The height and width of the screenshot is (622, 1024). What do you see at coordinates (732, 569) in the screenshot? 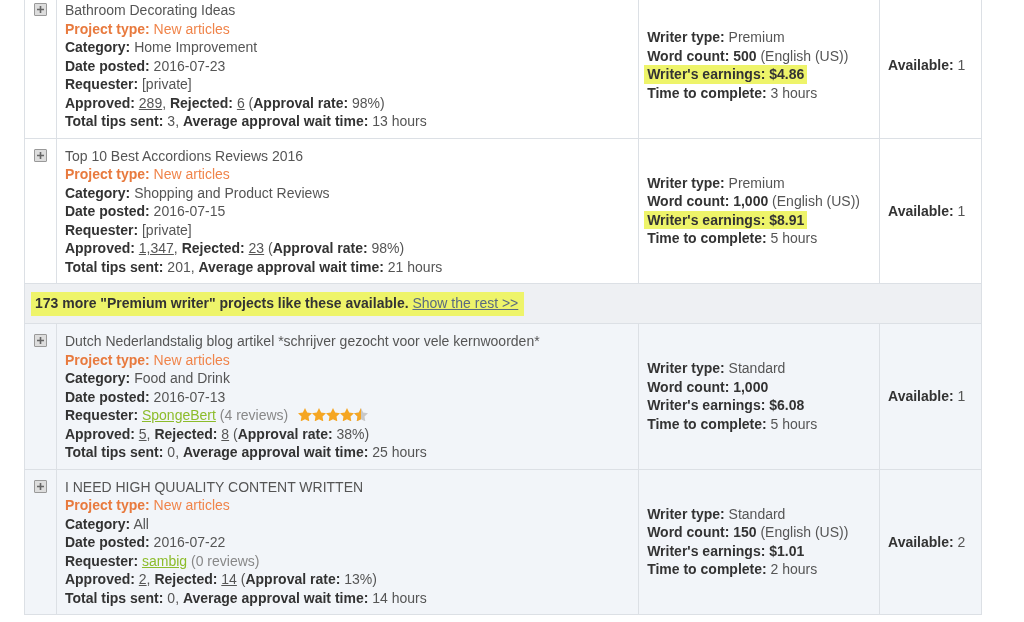
I see `detail-line: Time to complete: 2 hours` at bounding box center [732, 569].